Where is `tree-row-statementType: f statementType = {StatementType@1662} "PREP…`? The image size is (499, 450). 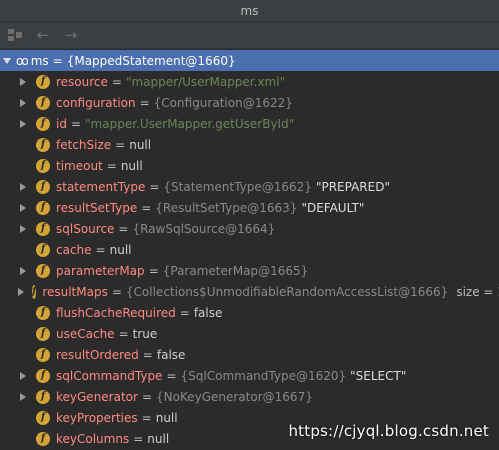 tree-row-statementType: f statementType = {StatementType@1662} "PREP… is located at coordinates (249, 186).